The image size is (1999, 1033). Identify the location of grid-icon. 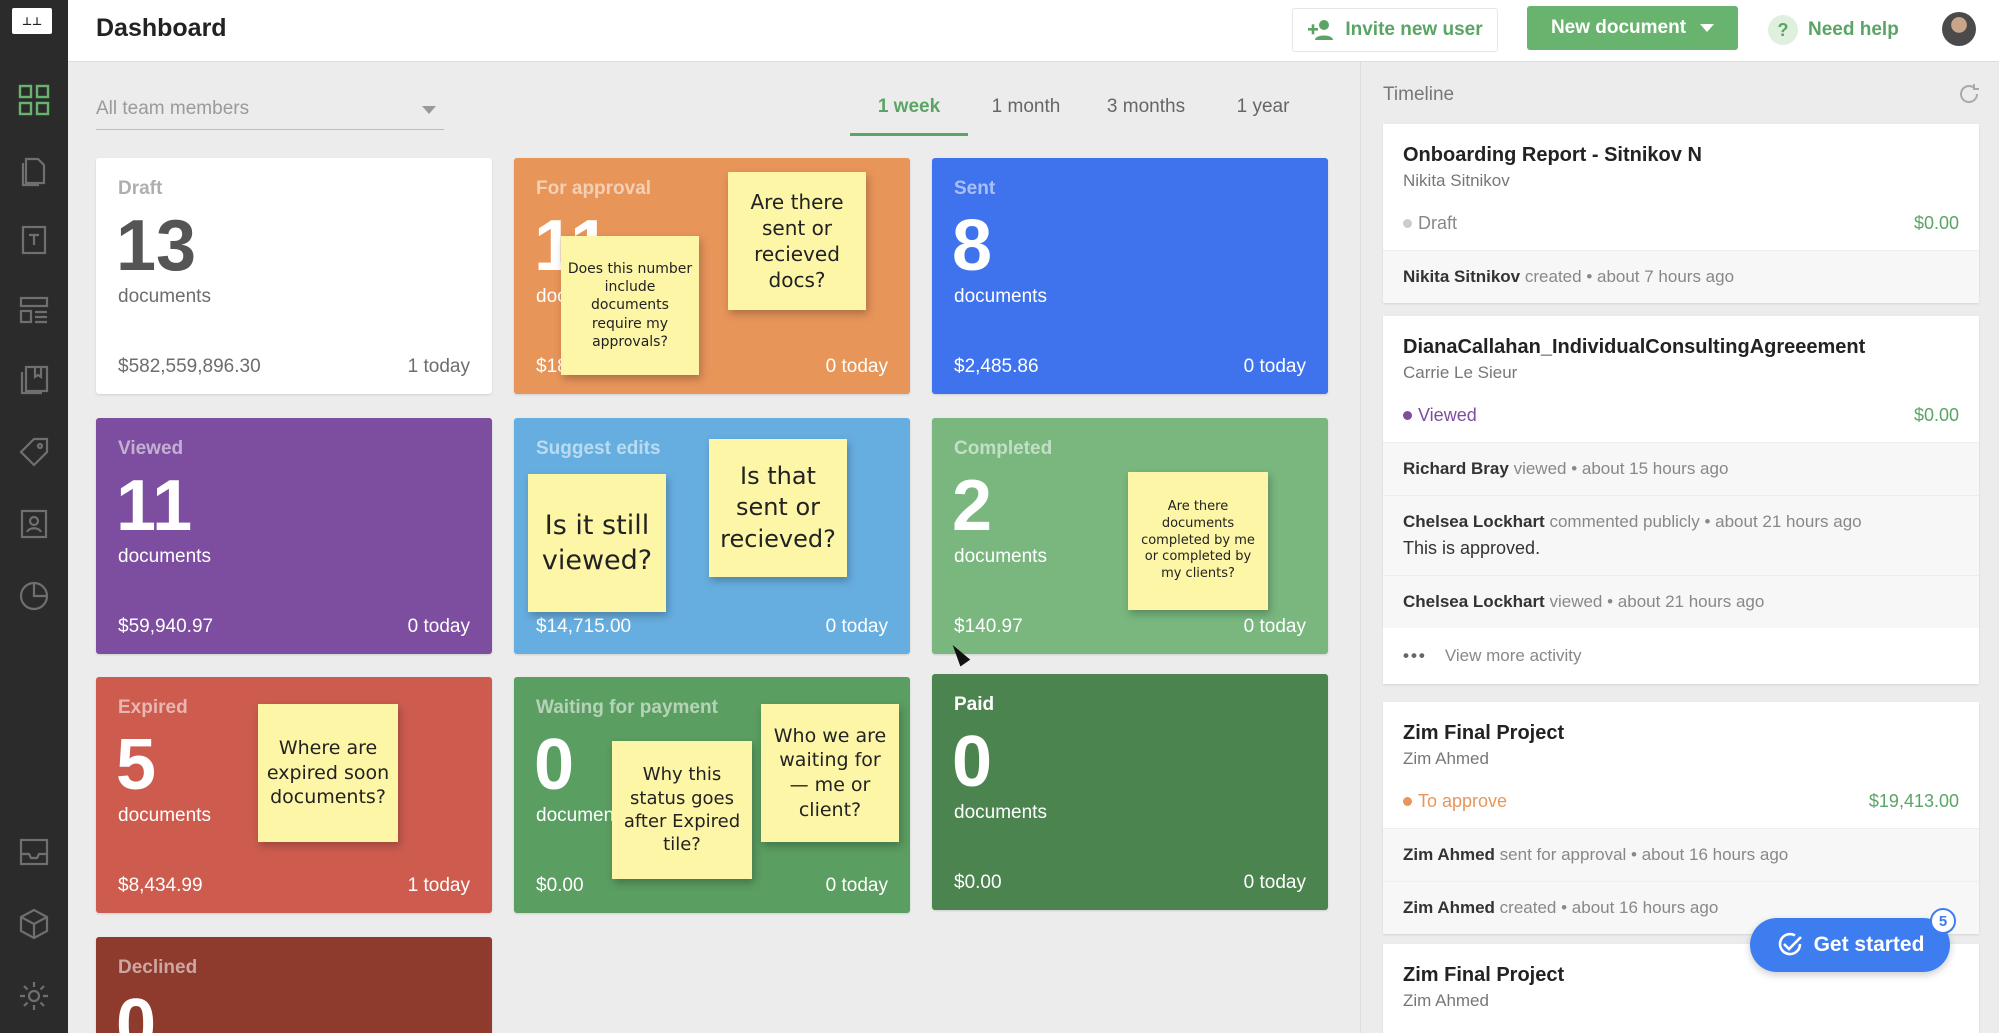
(34, 100).